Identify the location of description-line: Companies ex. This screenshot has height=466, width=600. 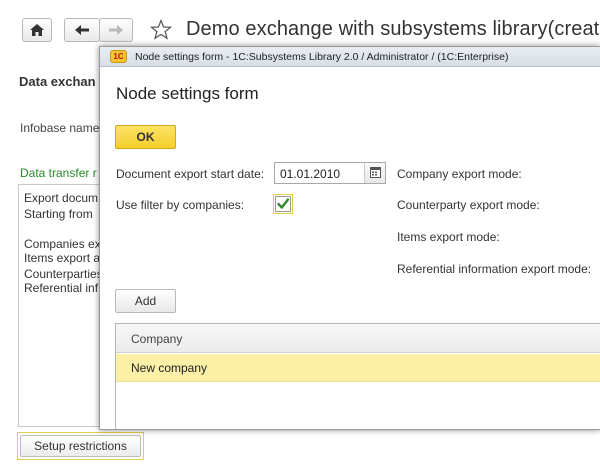
(62, 244).